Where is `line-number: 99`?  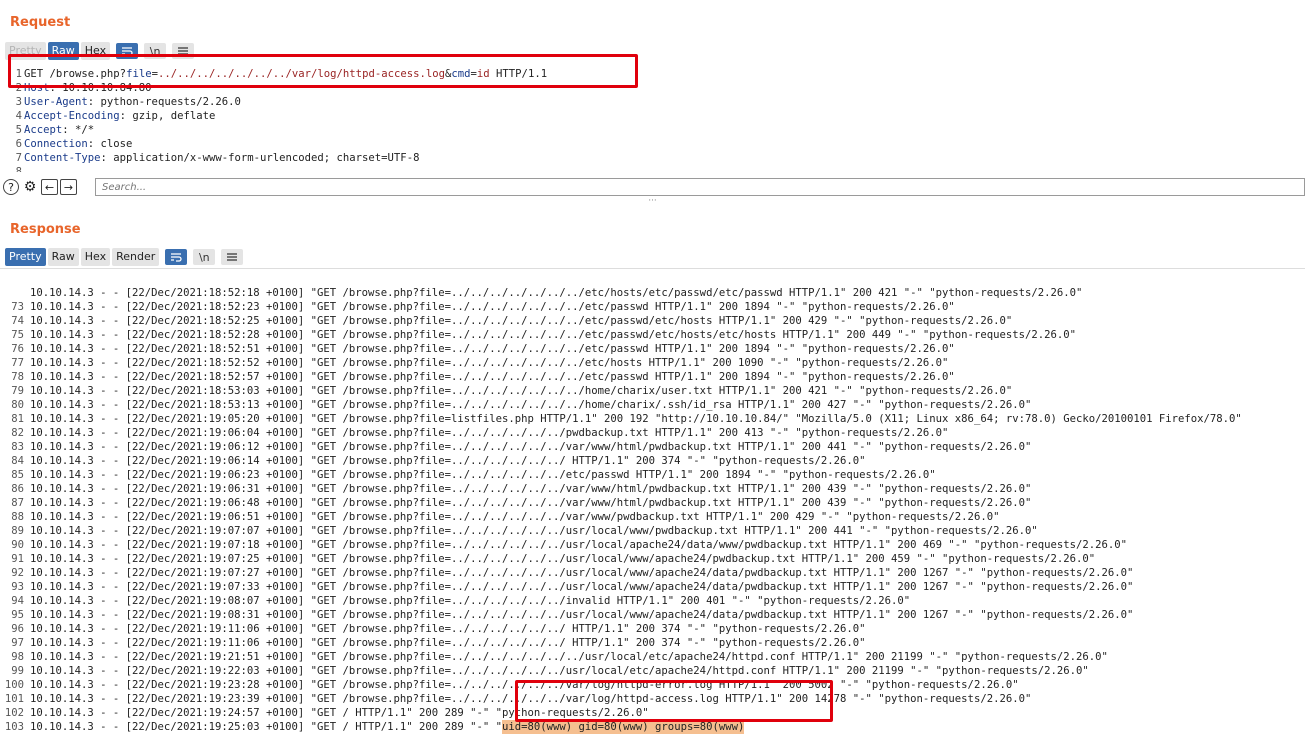 line-number: 99 is located at coordinates (17, 671).